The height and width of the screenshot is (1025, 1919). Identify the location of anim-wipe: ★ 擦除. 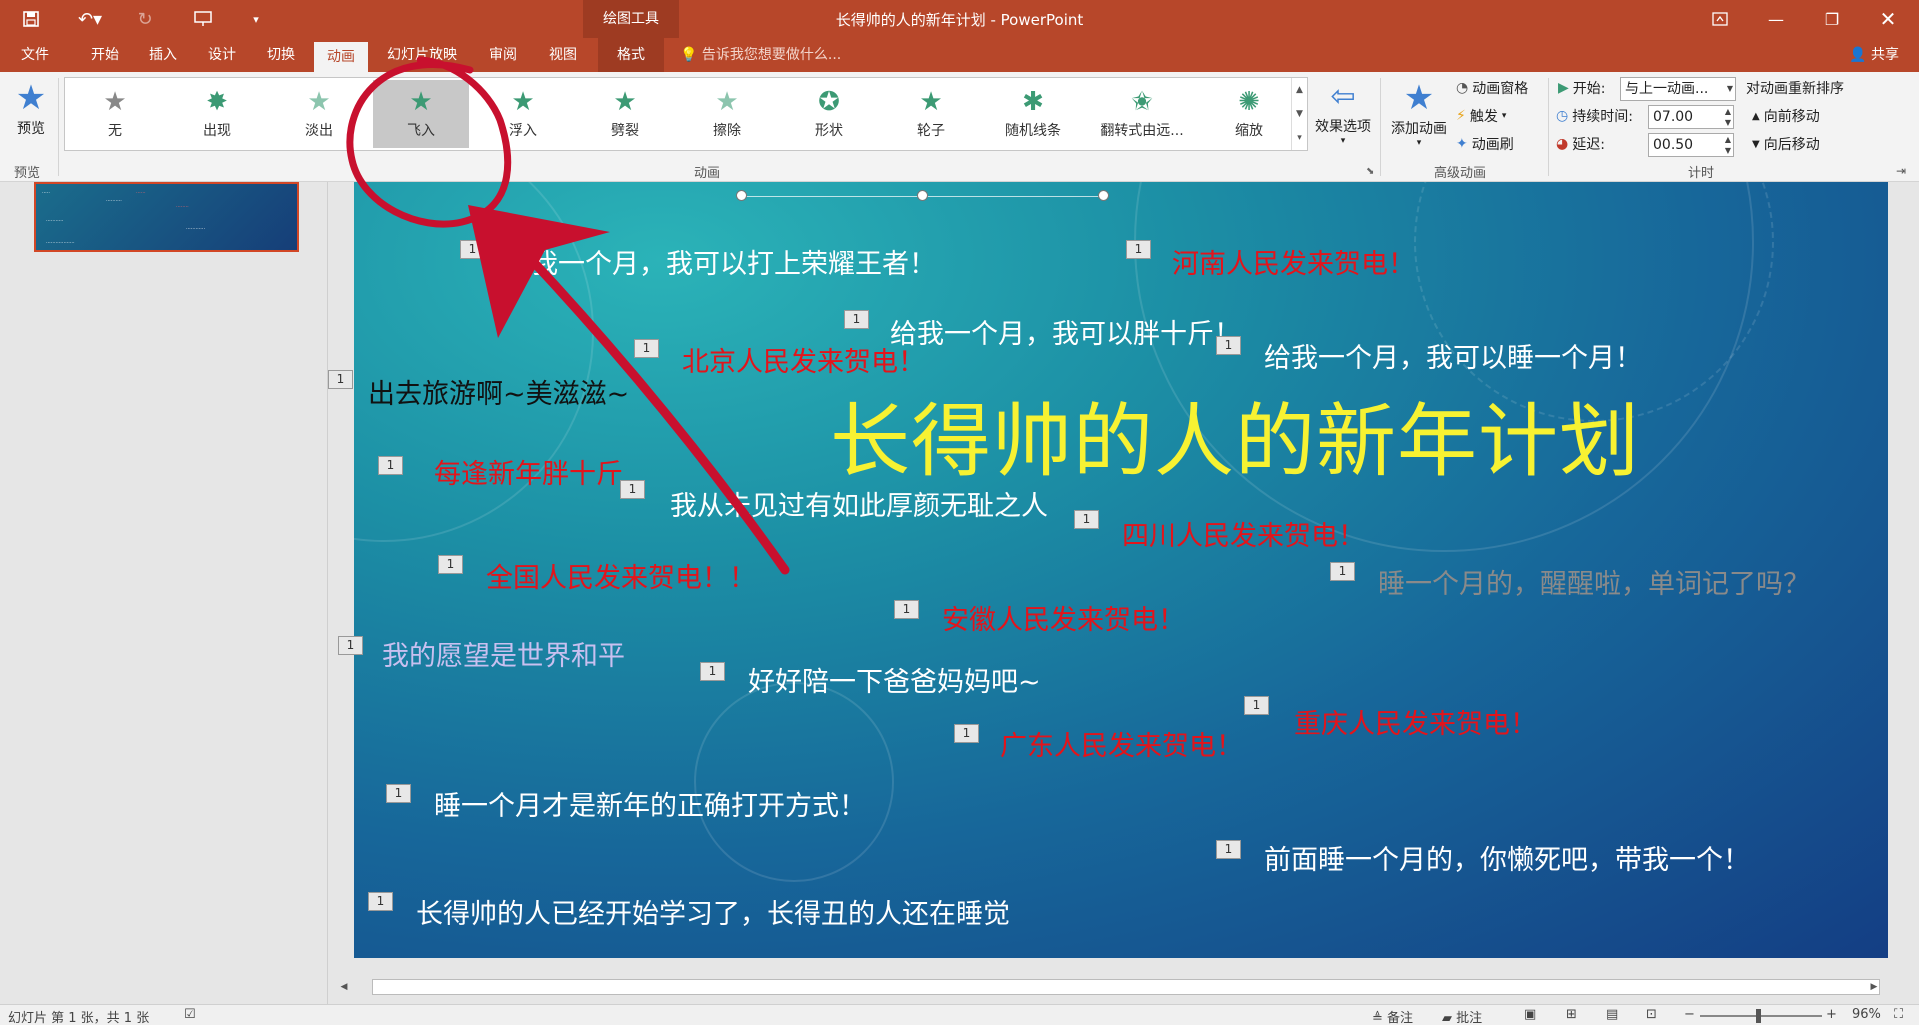
(727, 114).